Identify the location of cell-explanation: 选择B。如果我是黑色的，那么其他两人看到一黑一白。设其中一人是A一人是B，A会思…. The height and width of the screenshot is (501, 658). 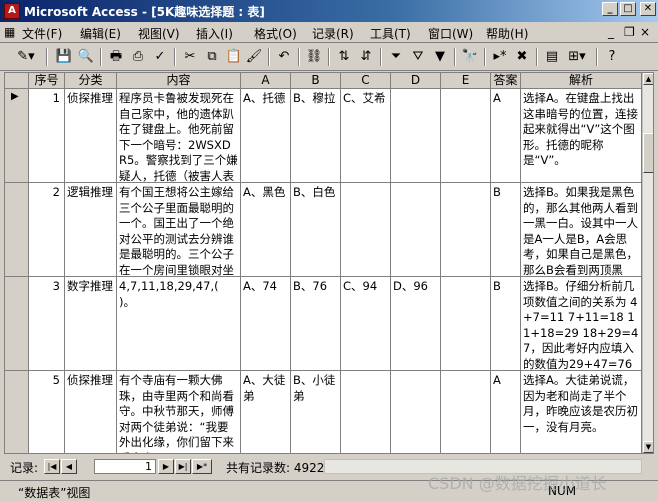
(581, 230).